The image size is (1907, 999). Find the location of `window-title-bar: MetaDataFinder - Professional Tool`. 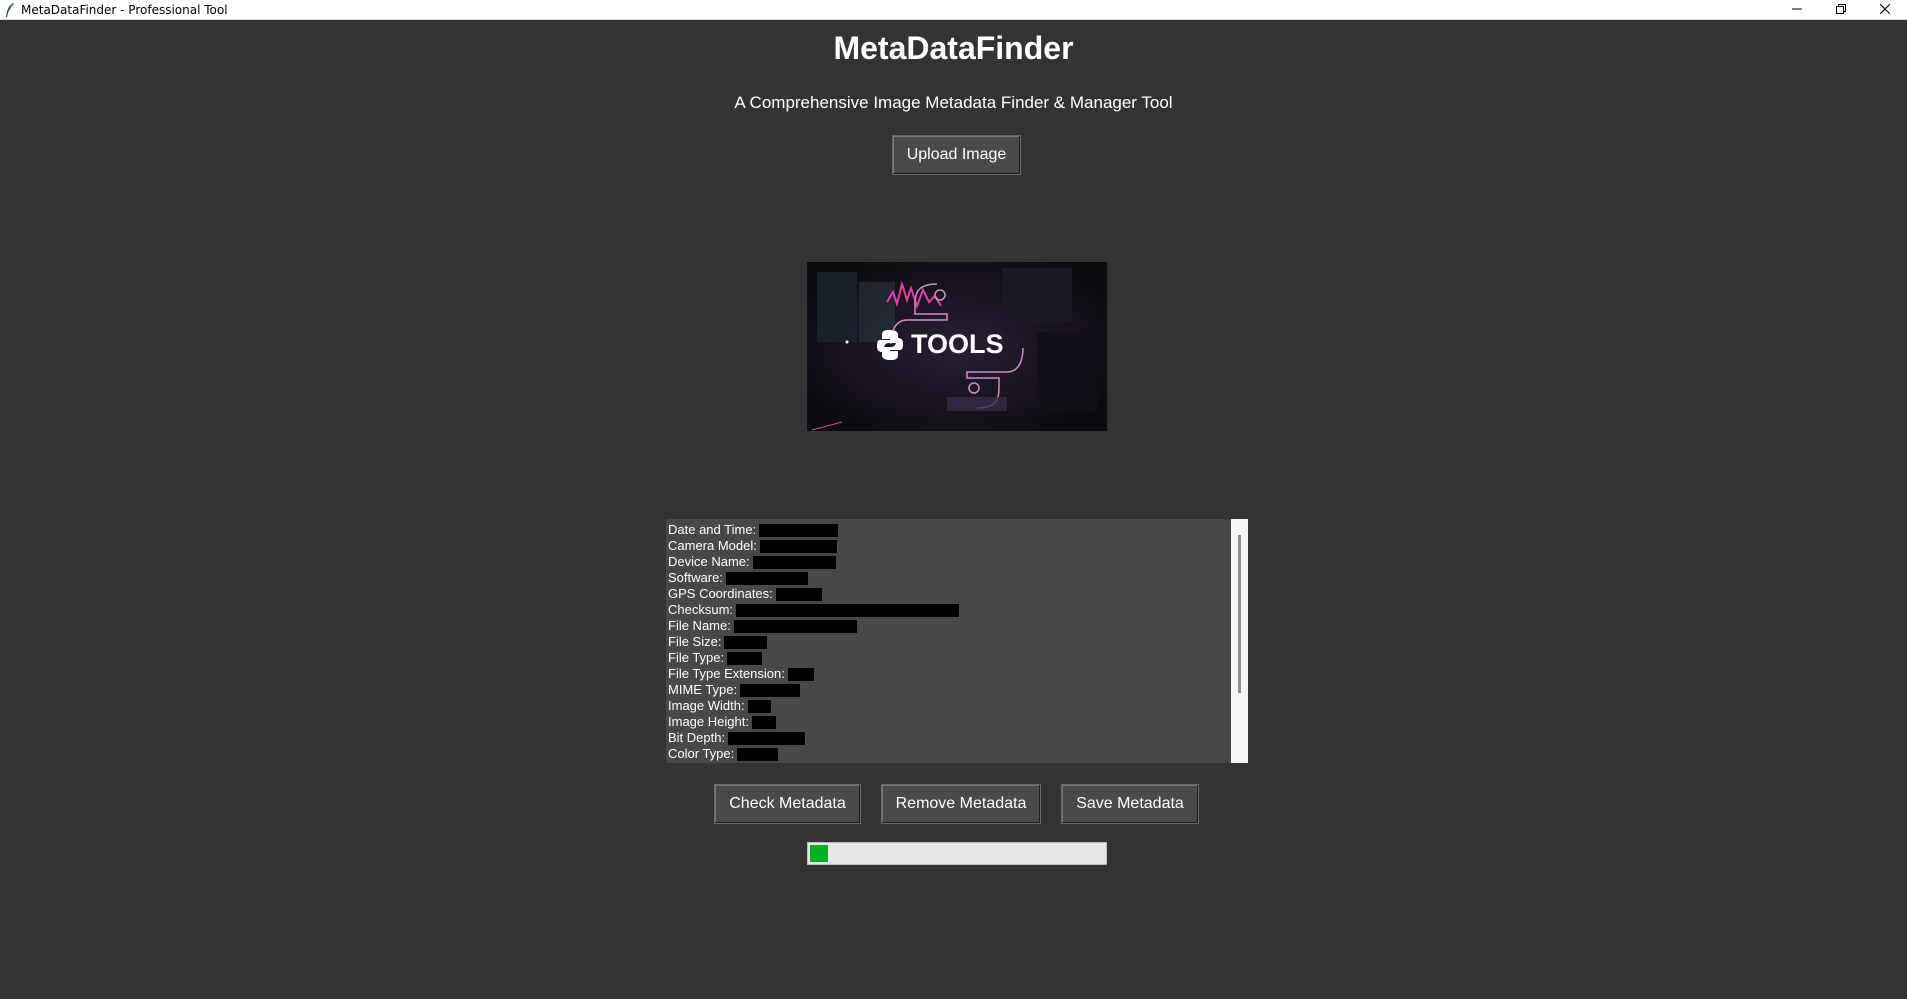

window-title-bar: MetaDataFinder - Professional Tool is located at coordinates (953, 10).